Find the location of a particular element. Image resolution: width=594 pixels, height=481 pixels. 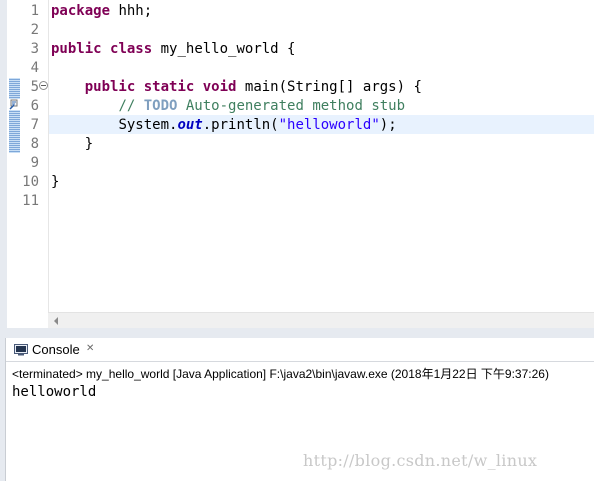

todo-tag: TODO is located at coordinates (160, 106).